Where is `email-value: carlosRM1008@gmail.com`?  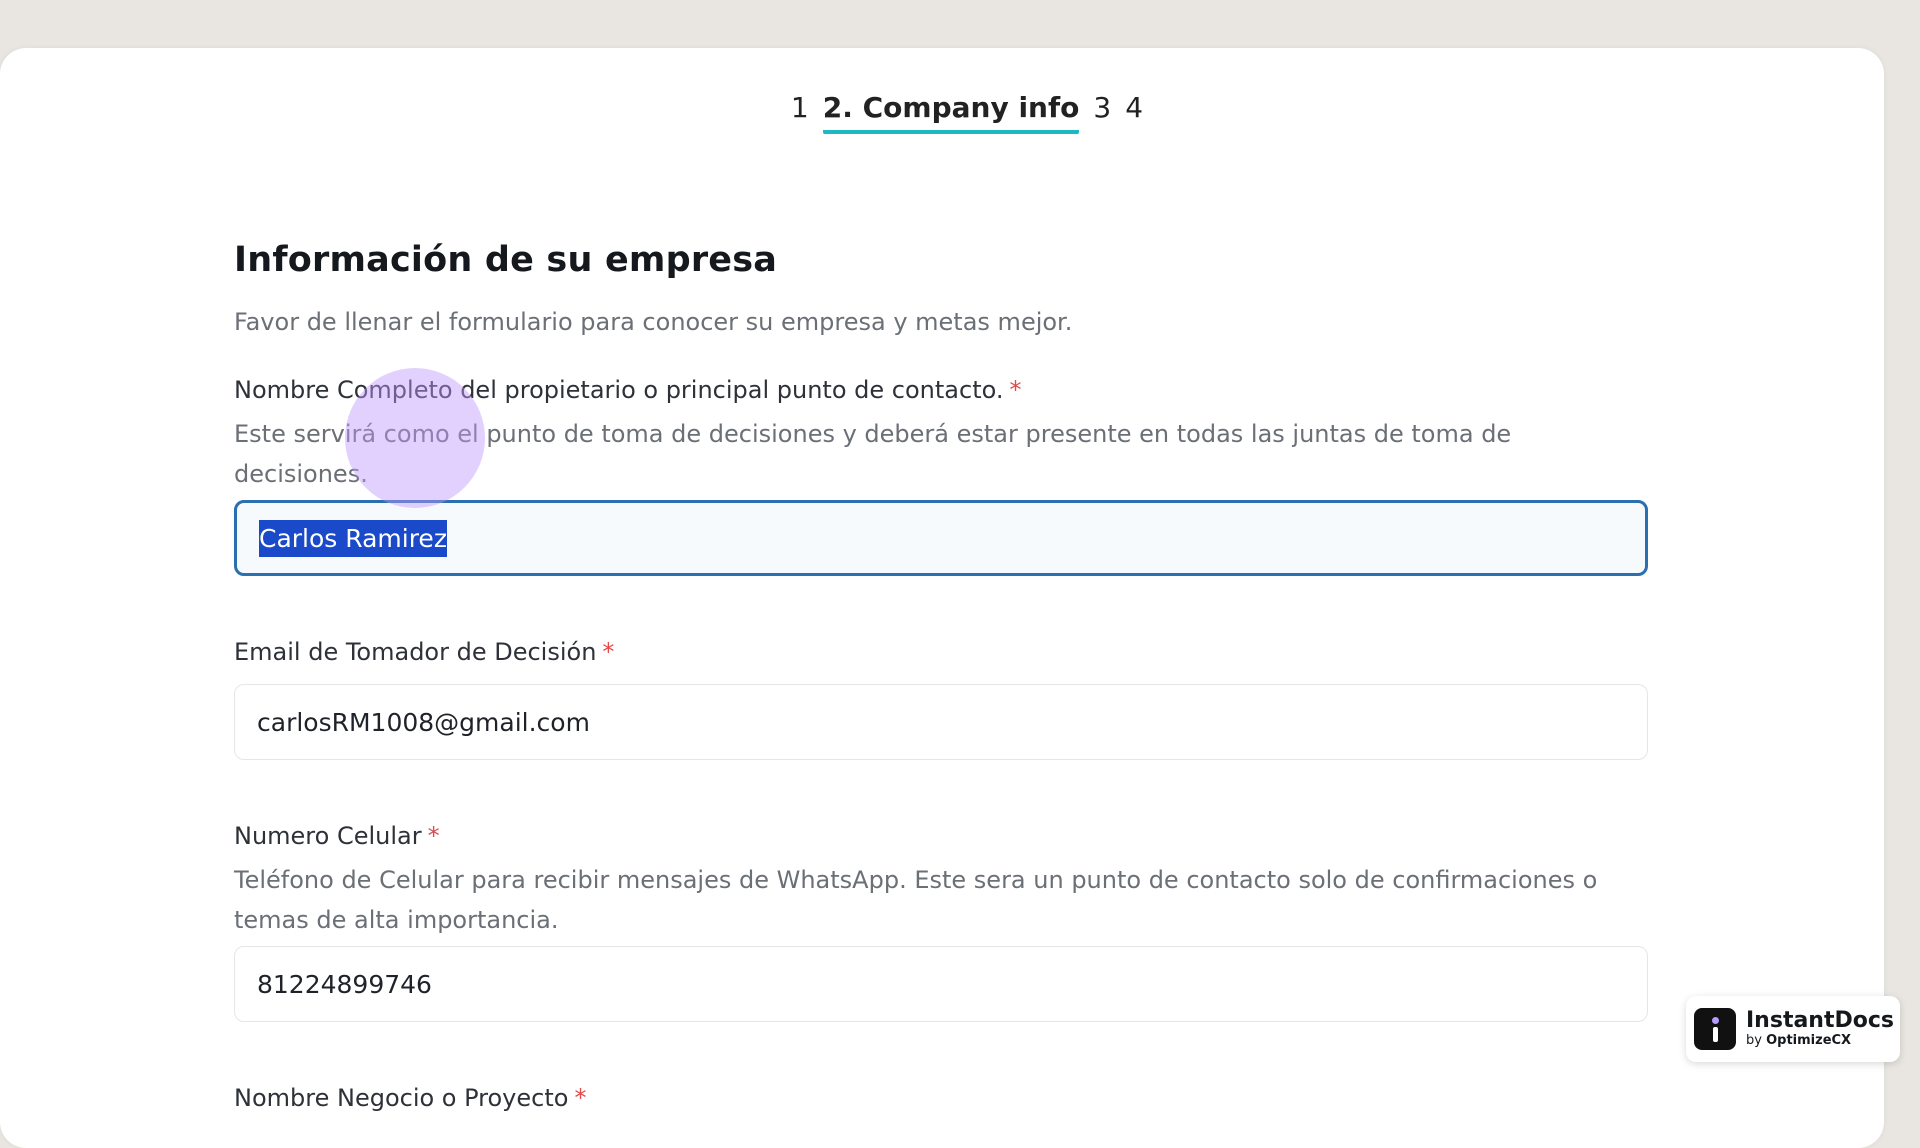 email-value: carlosRM1008@gmail.com is located at coordinates (423, 722).